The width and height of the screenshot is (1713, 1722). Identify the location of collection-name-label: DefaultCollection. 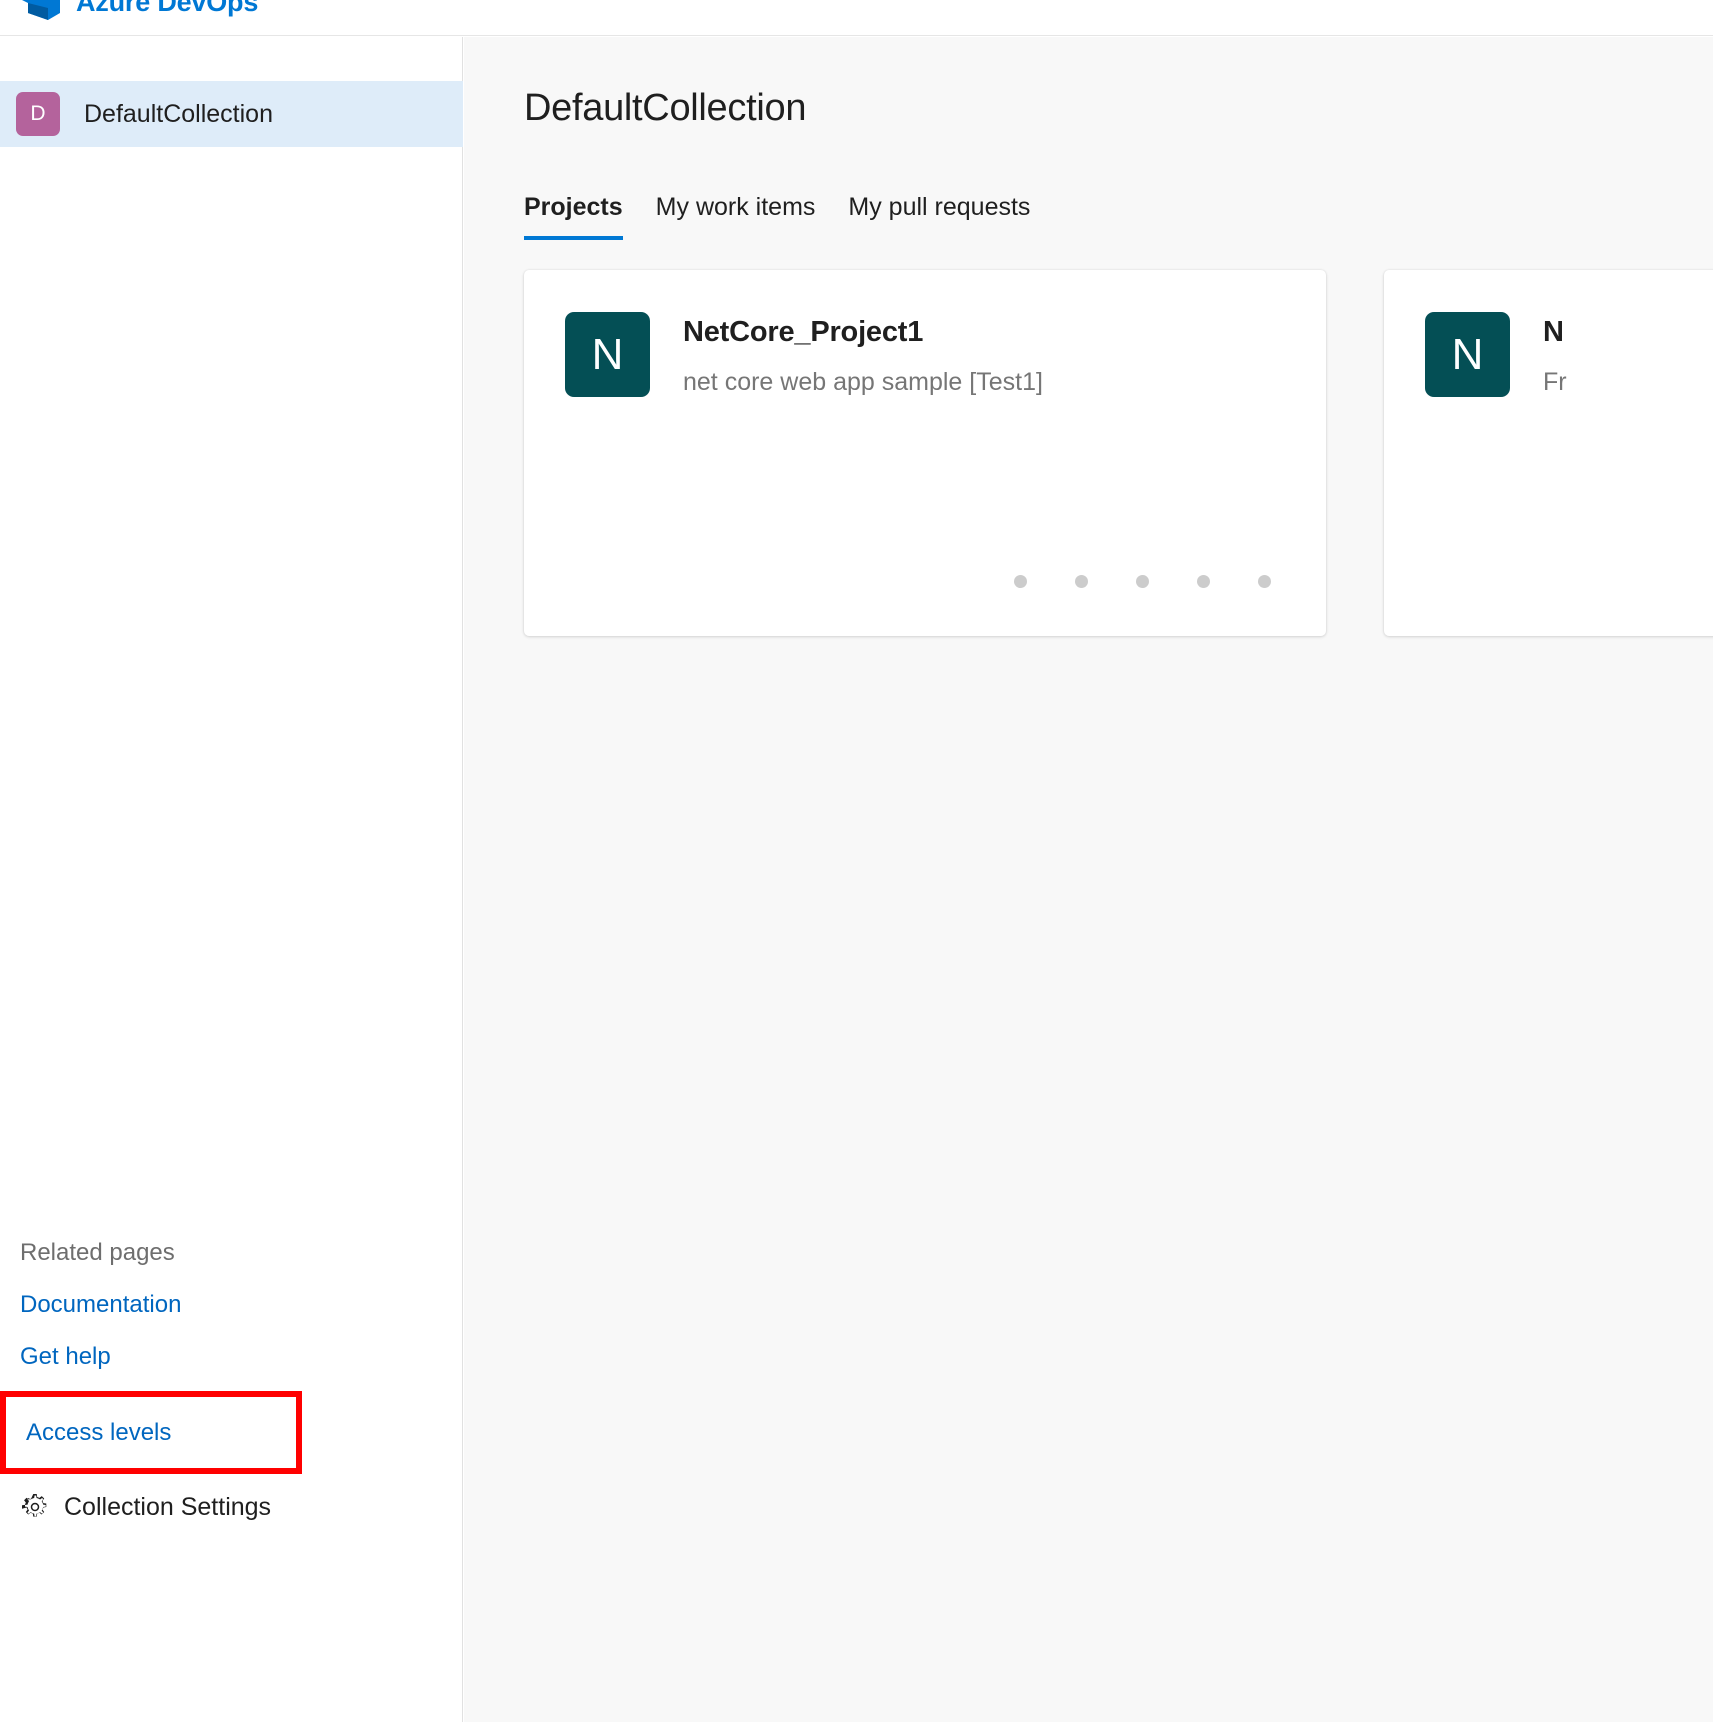
(178, 113).